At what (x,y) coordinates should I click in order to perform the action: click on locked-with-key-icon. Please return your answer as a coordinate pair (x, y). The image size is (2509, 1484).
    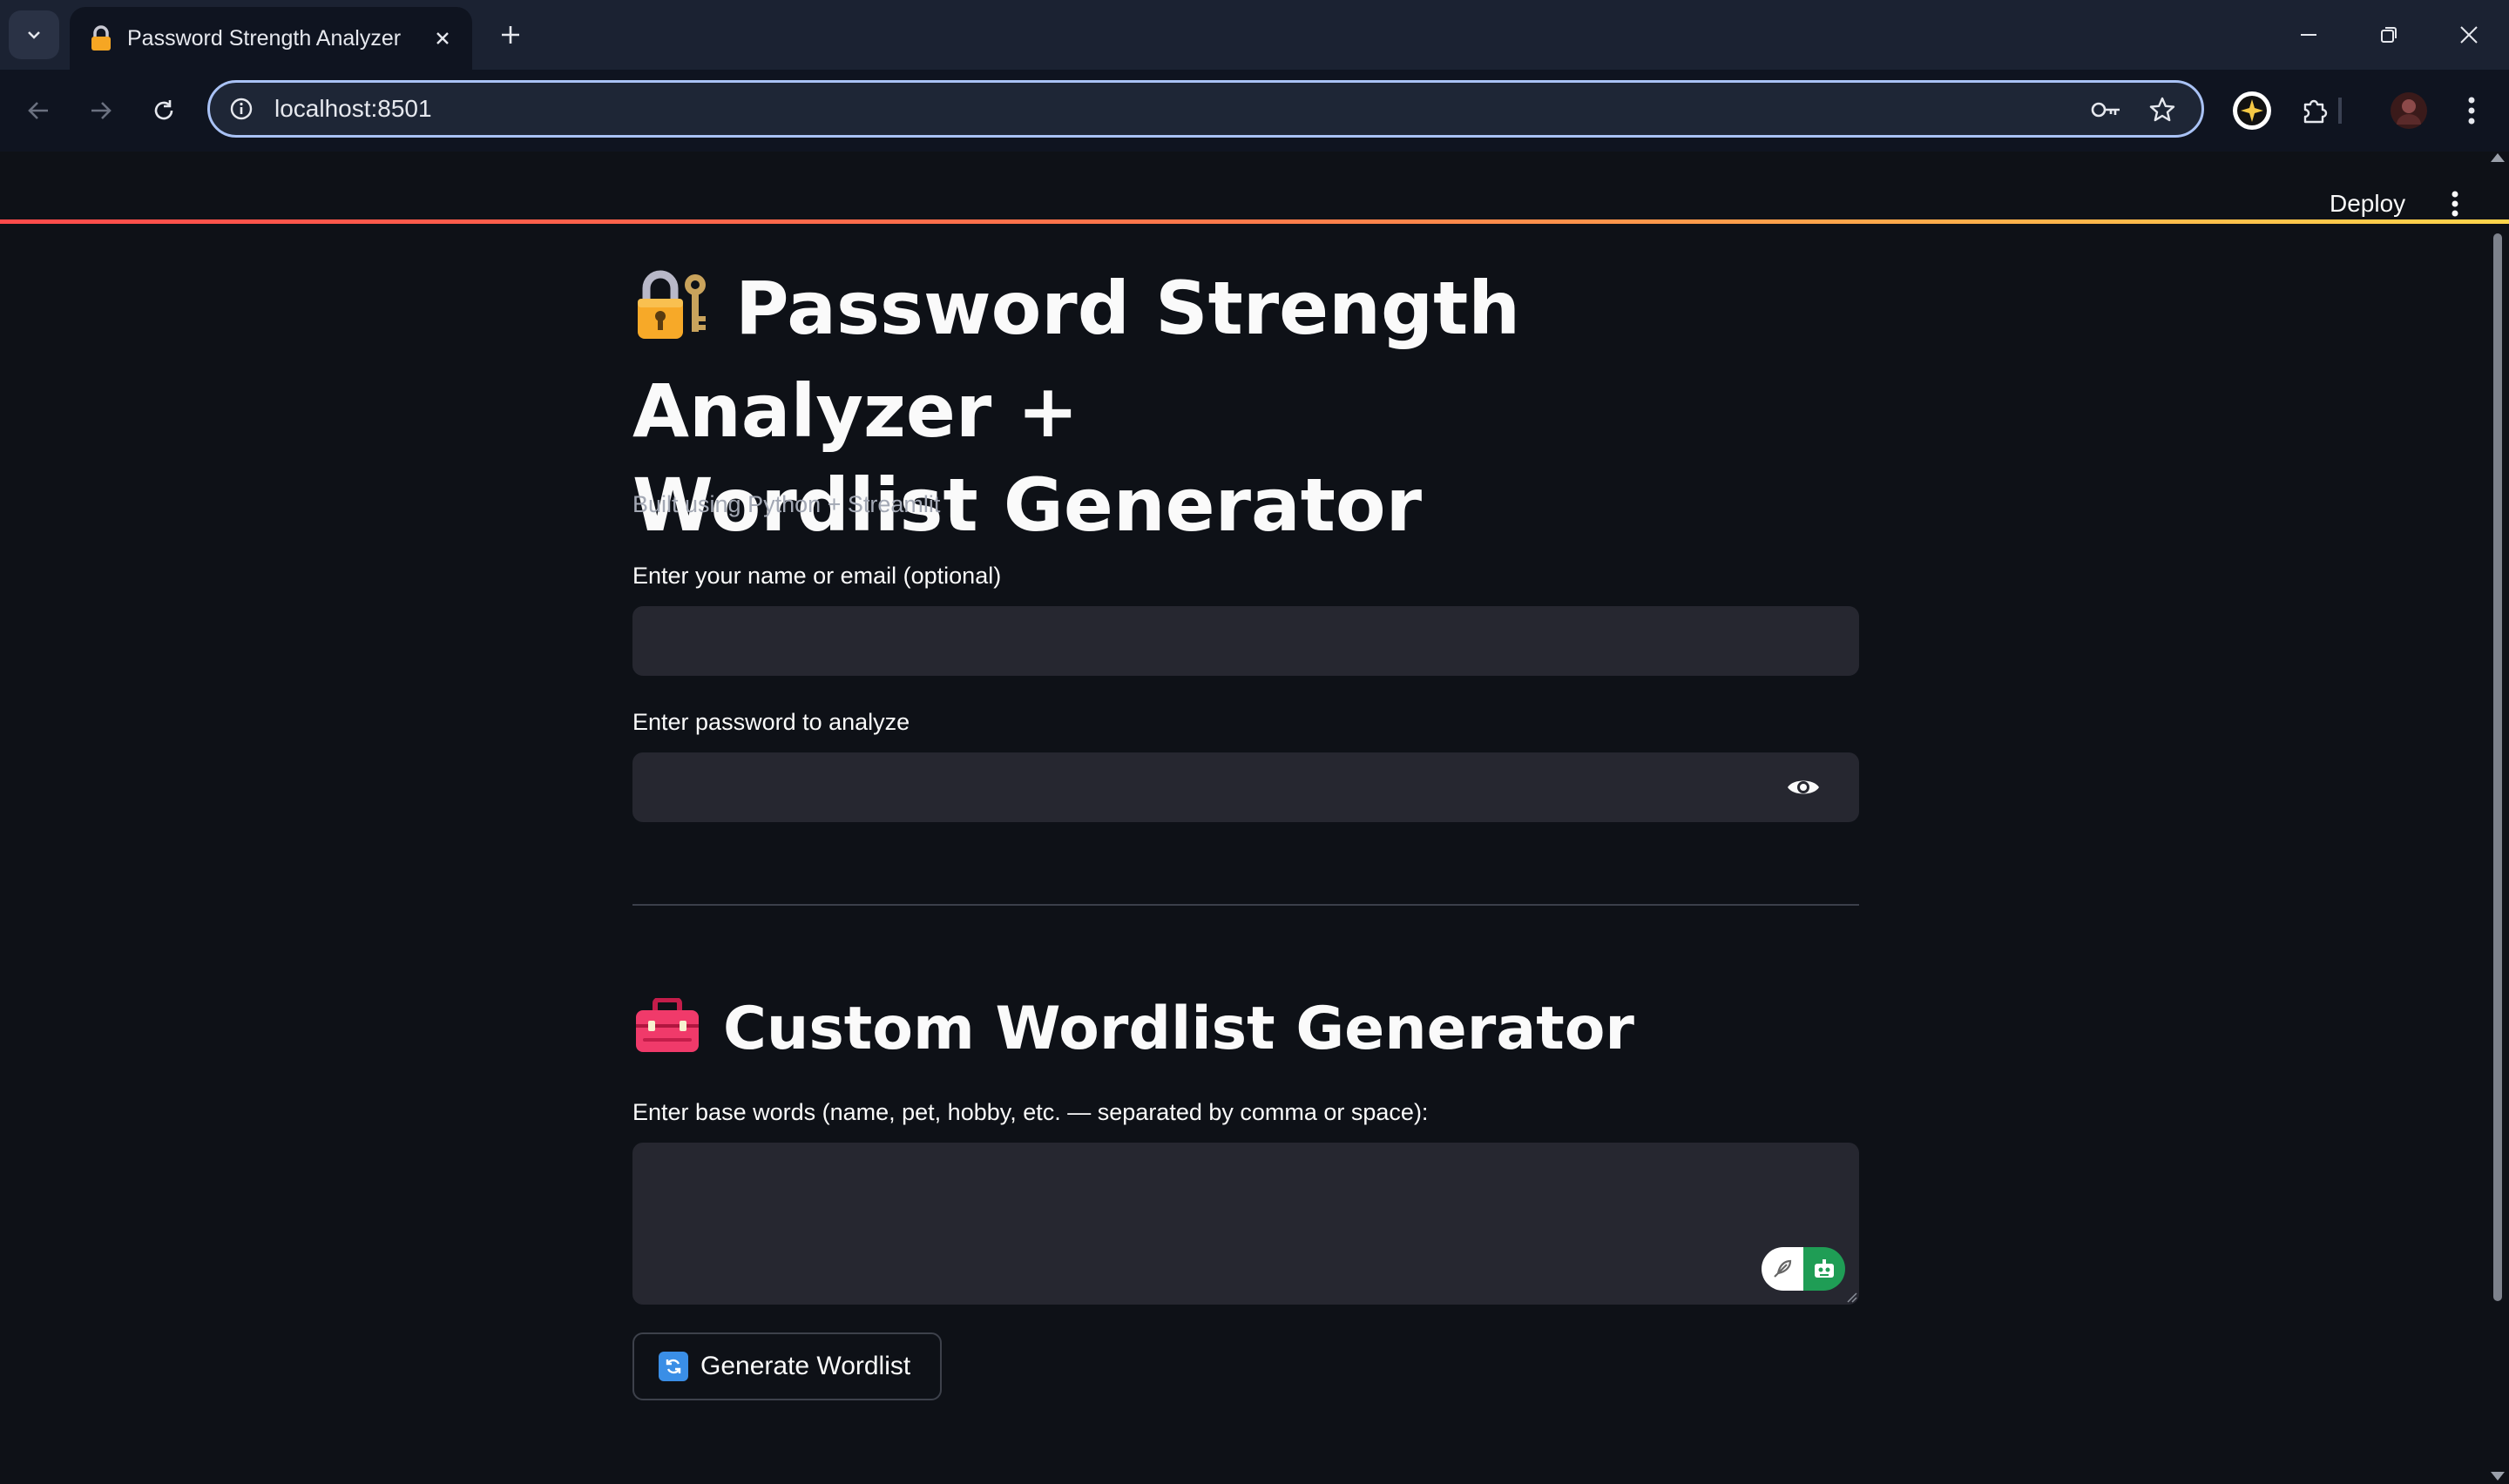
    Looking at the image, I should click on (671, 315).